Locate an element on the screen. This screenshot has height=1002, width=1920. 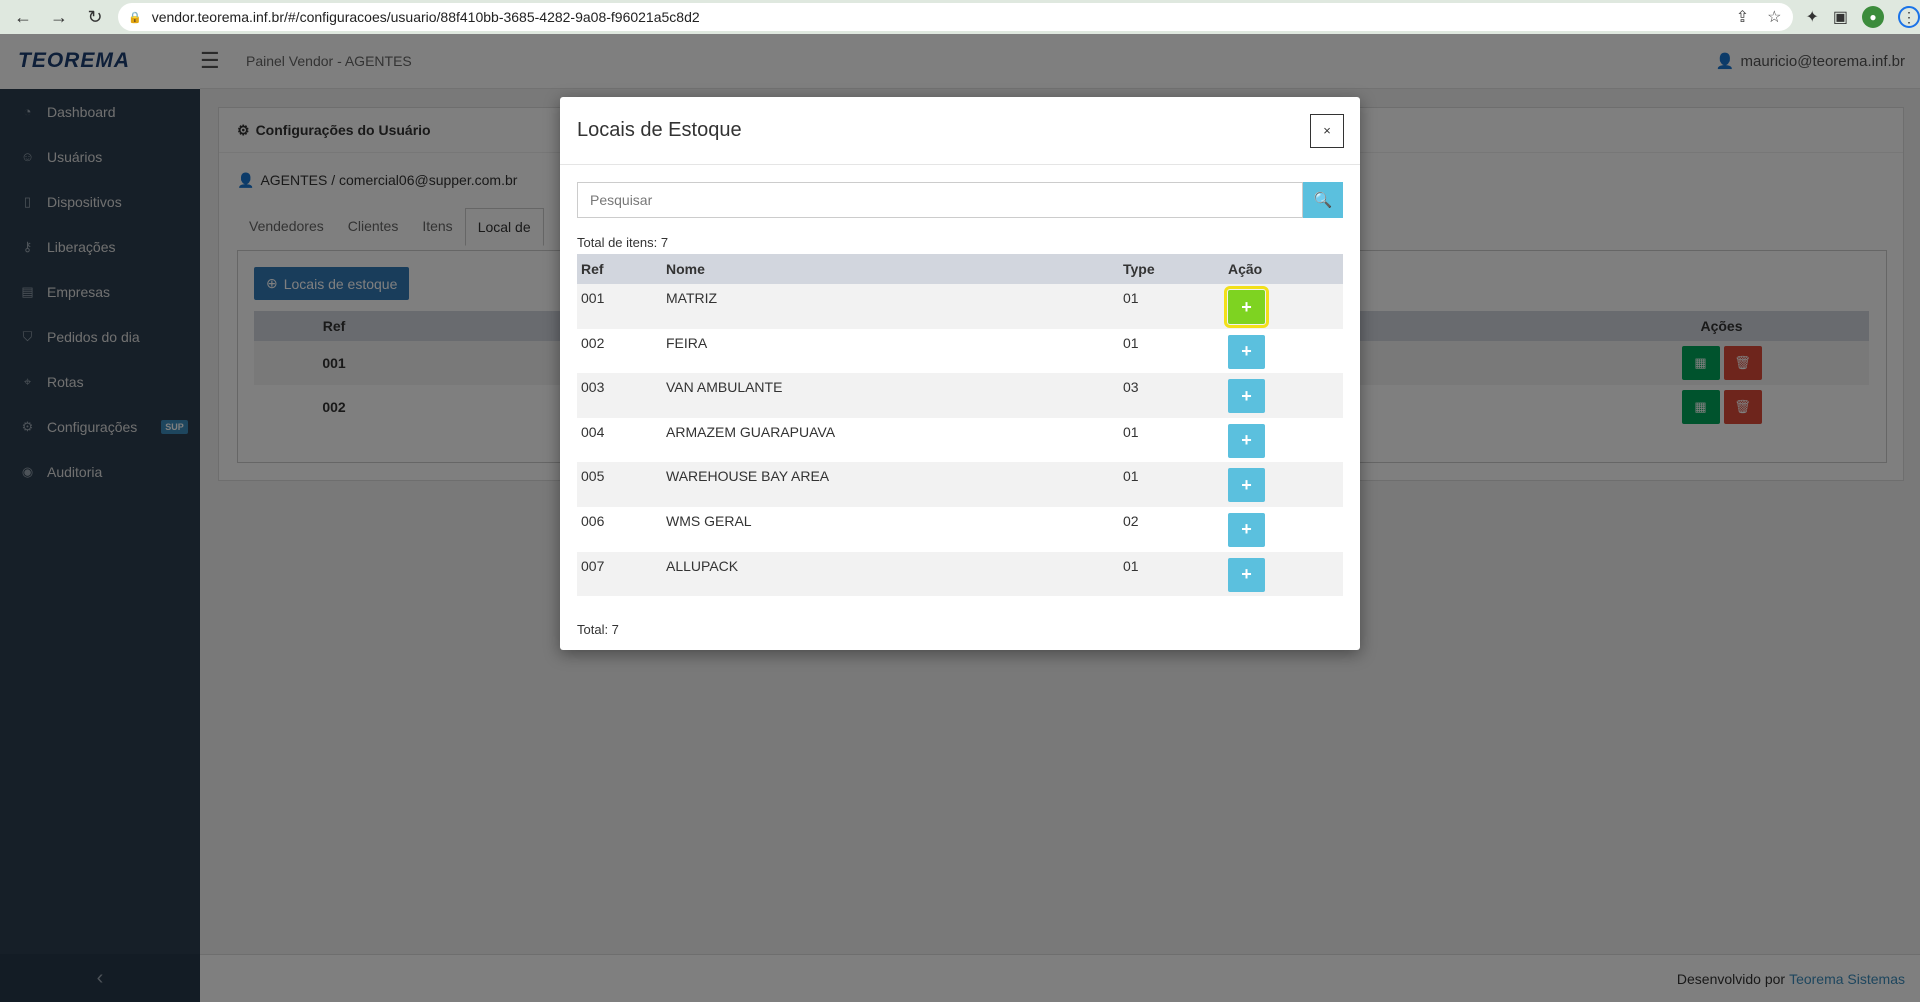
cell-ref: 003 is located at coordinates (593, 387).